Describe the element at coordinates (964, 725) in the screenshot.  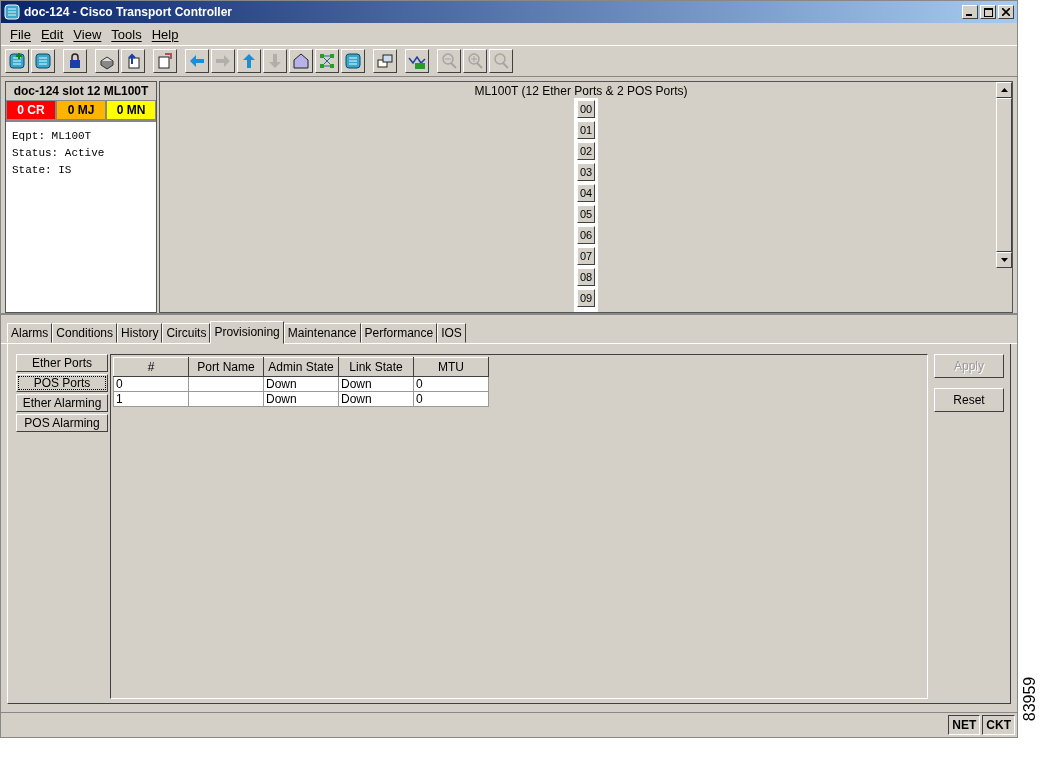
I see `status-indicator: NET` at that location.